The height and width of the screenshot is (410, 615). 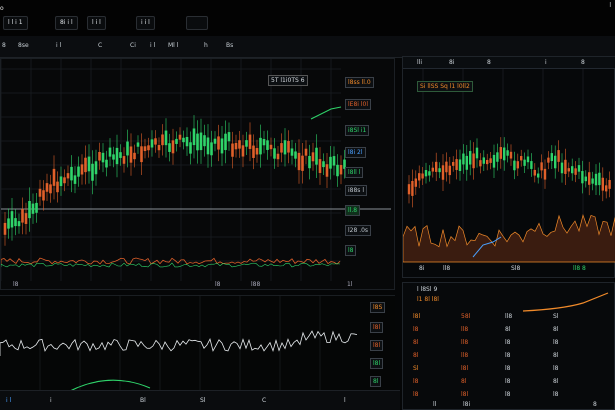 I want to click on order-book-row: l8 l8l l8 l8, so click(x=509, y=395).